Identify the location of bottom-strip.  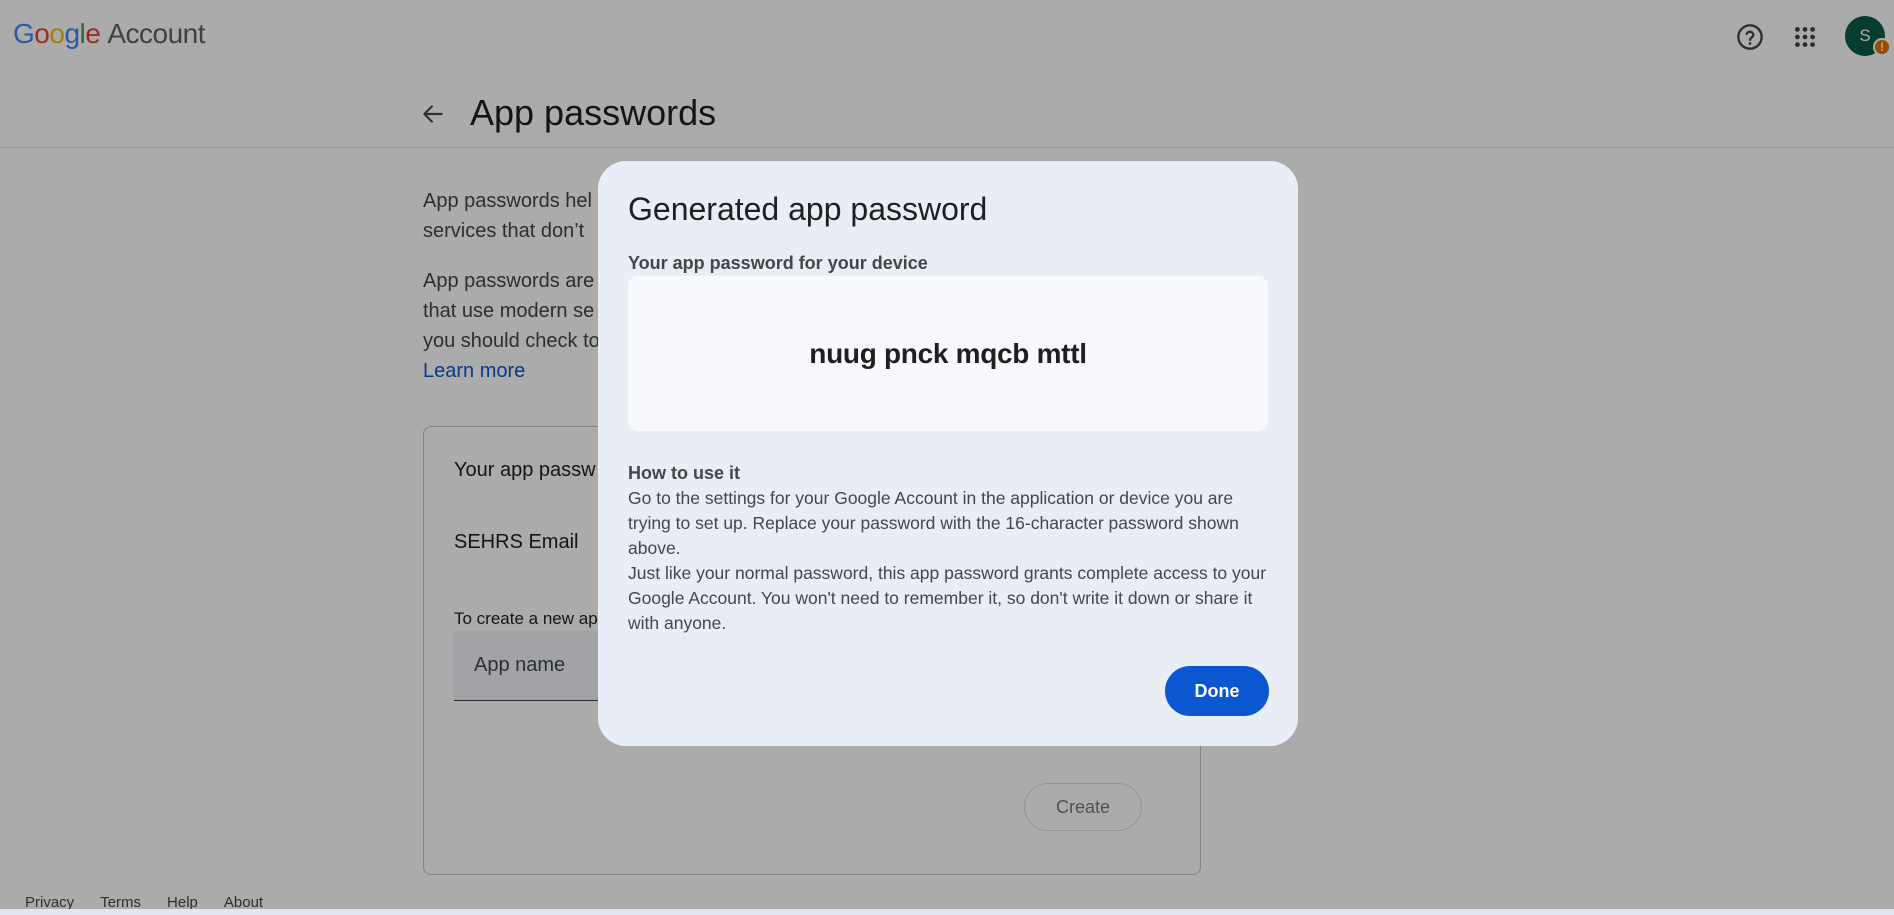
(947, 912).